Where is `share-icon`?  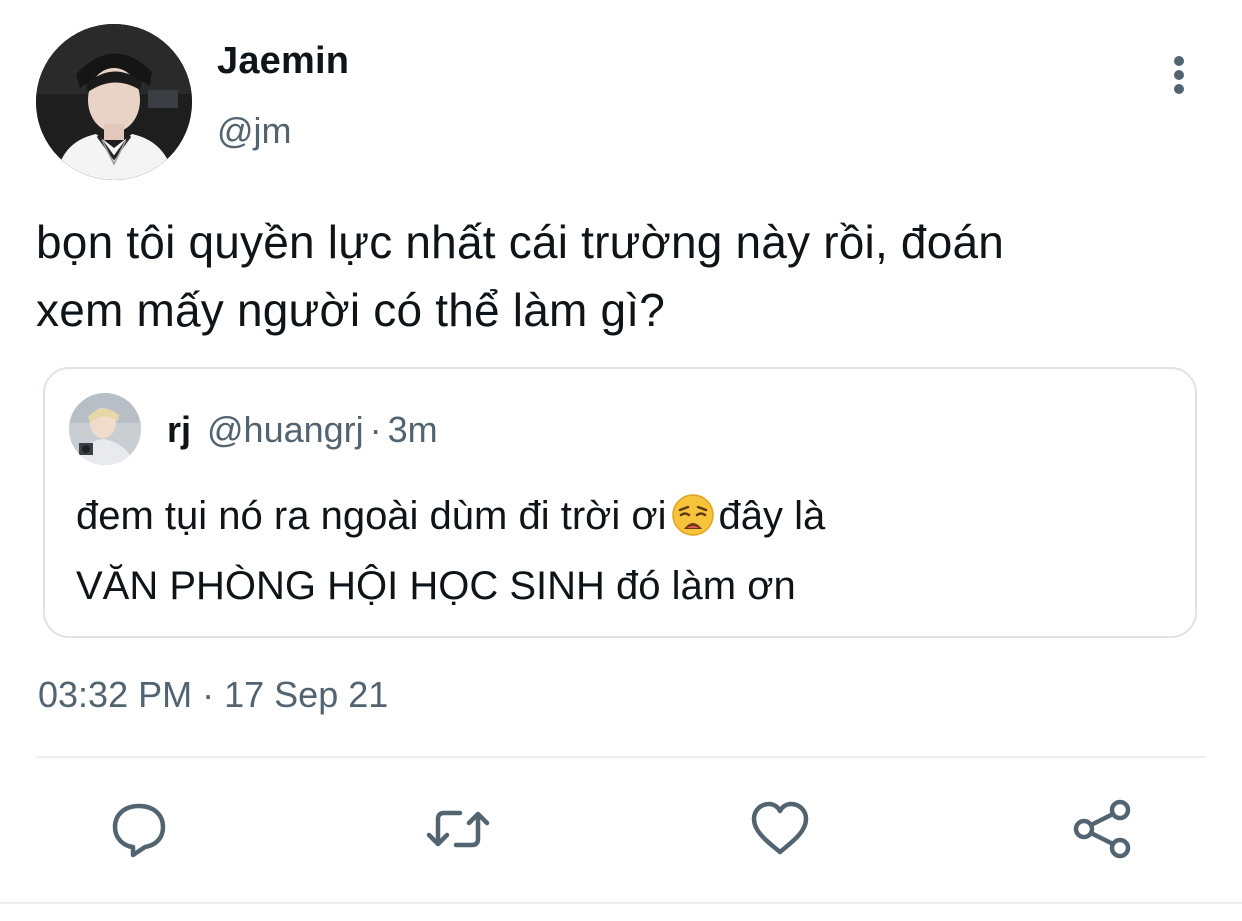
share-icon is located at coordinates (1102, 829).